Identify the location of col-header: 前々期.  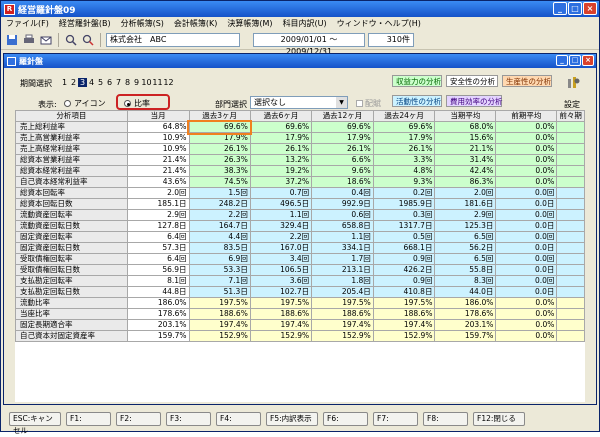
(570, 116).